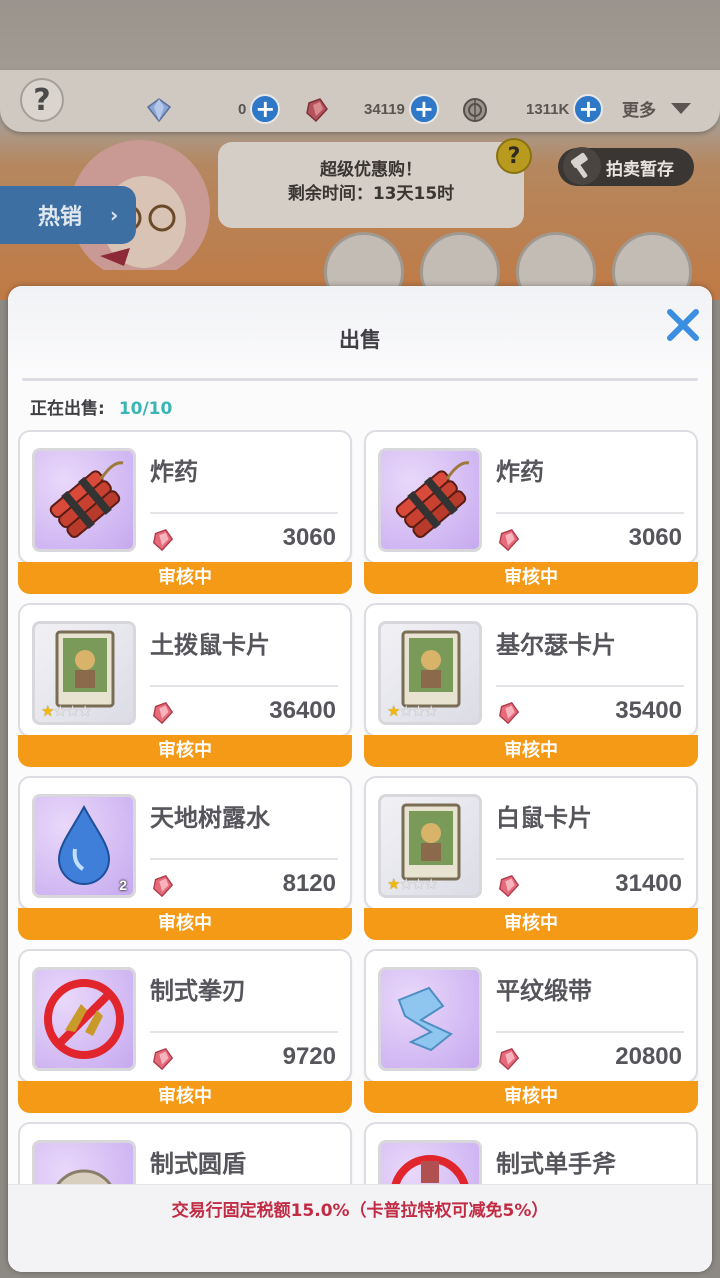 The image size is (720, 1278). What do you see at coordinates (371, 170) in the screenshot?
I see `promo-title: 超级优惠购！` at bounding box center [371, 170].